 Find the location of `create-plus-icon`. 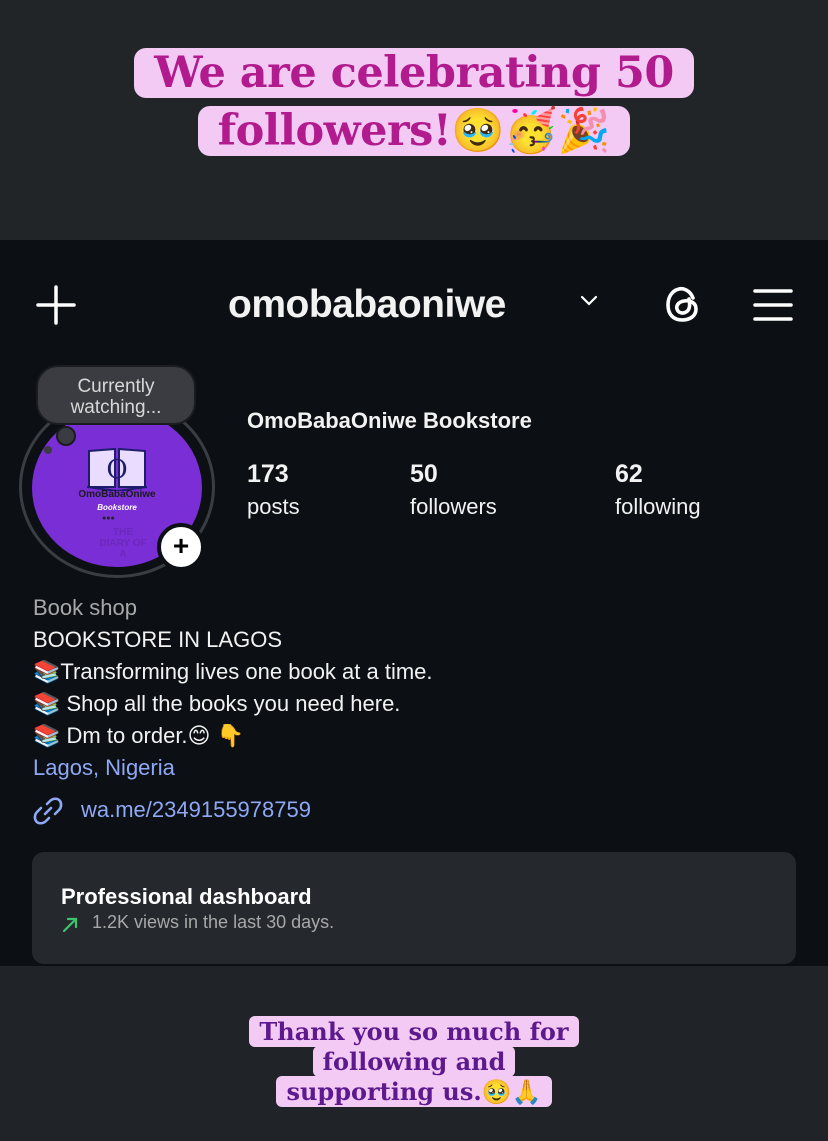

create-plus-icon is located at coordinates (56, 305).